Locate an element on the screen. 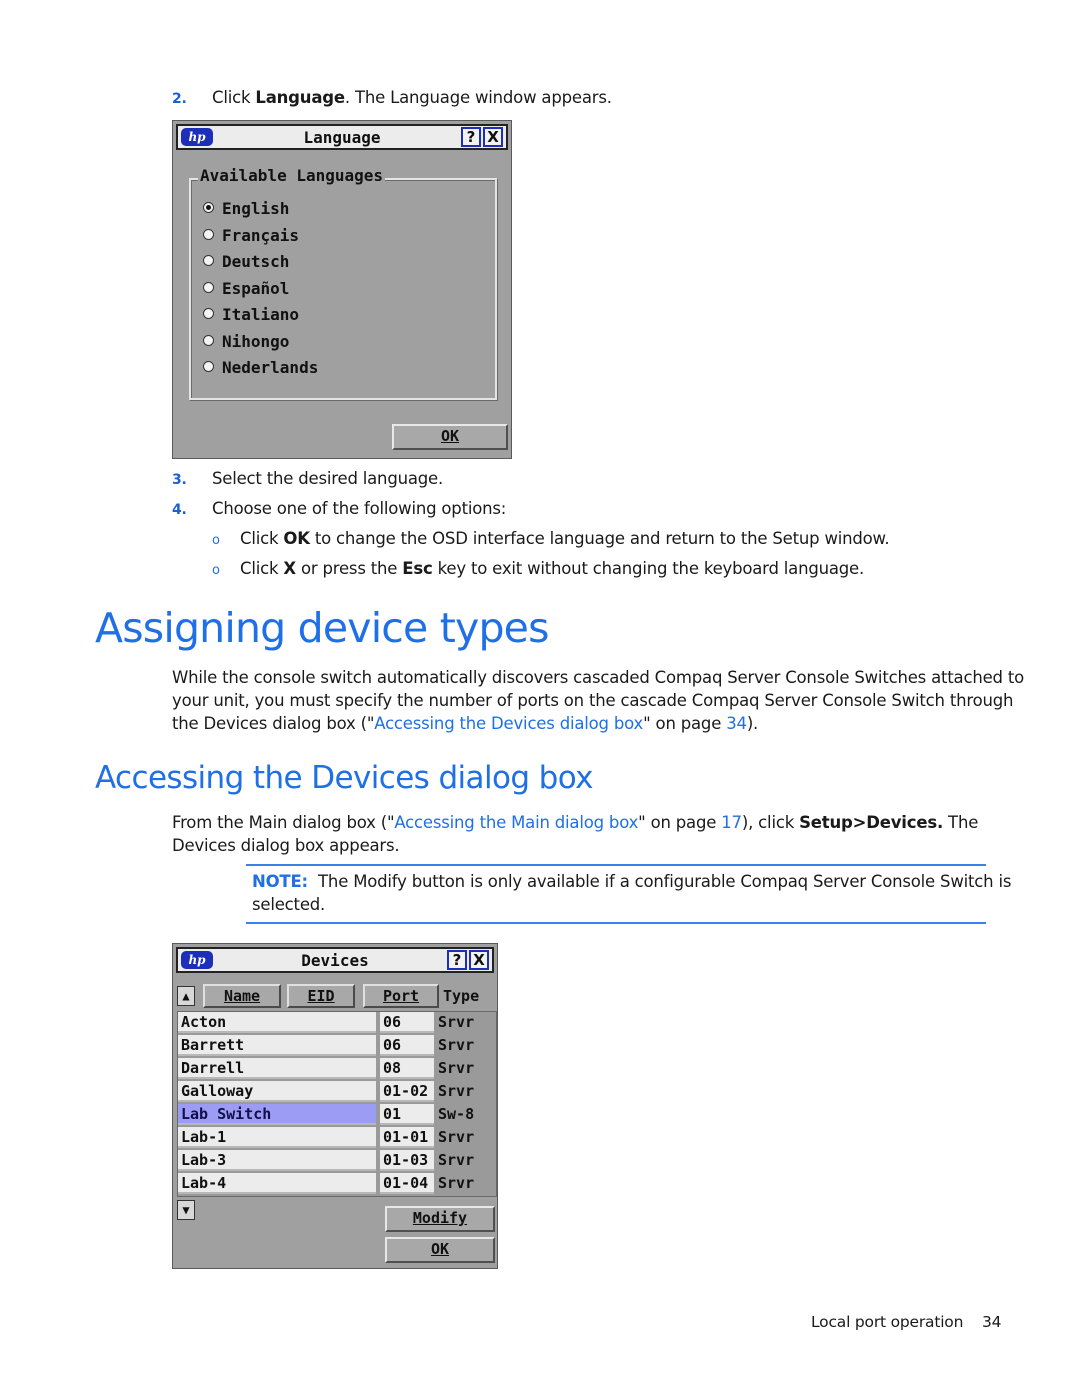 The width and height of the screenshot is (1080, 1397). text: Click is located at coordinates (262, 538).